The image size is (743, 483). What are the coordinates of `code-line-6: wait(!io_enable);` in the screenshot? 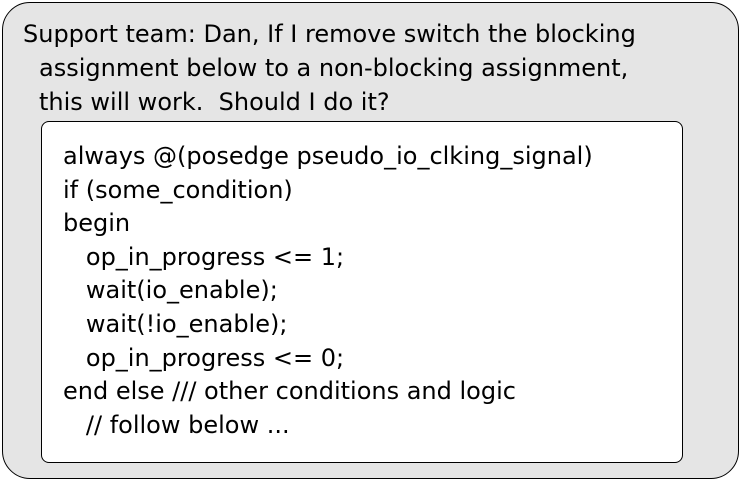 It's located at (175, 323).